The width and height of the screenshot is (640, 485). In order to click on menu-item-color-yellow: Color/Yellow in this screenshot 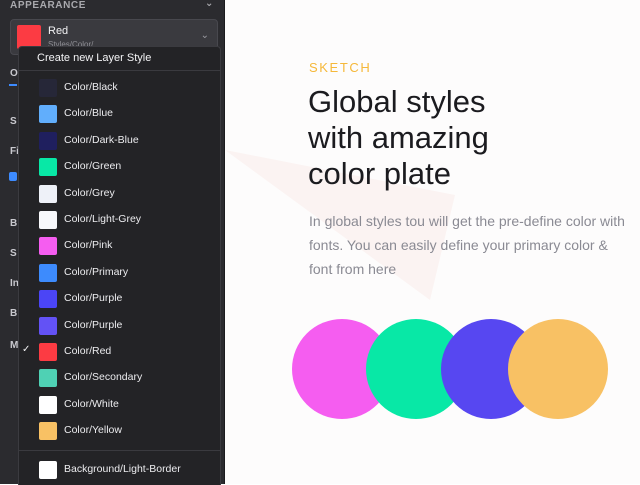, I will do `click(119, 431)`.